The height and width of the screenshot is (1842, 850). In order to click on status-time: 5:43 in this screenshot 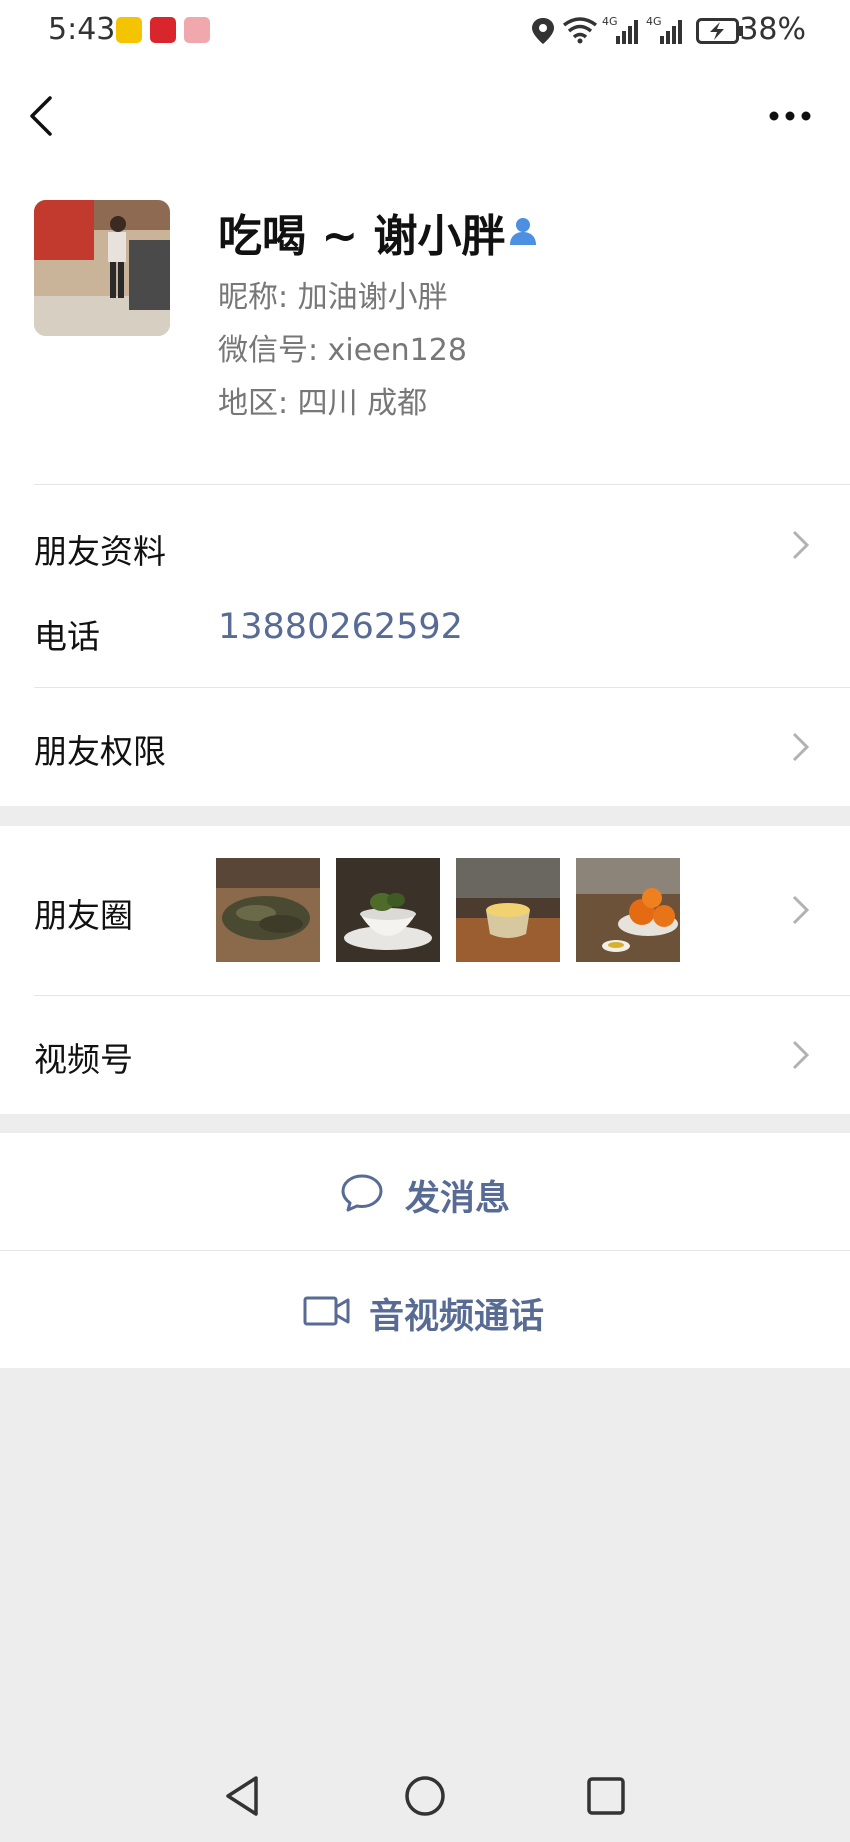, I will do `click(82, 29)`.